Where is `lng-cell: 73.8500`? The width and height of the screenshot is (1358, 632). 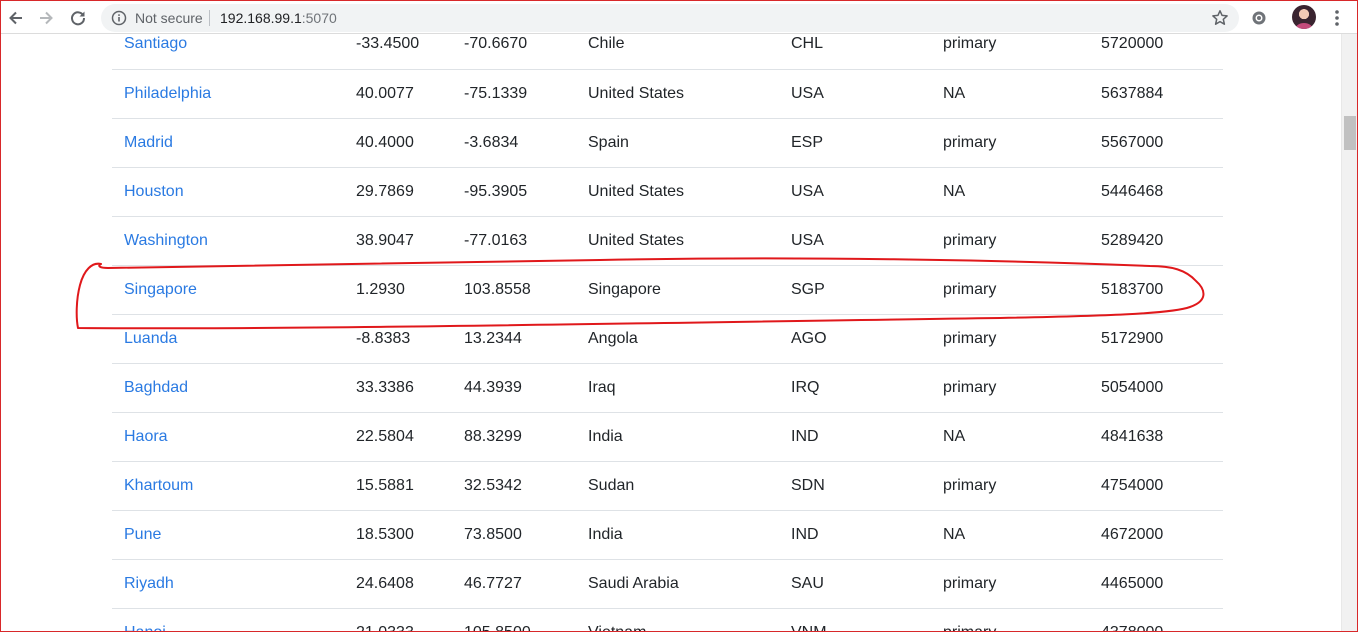 lng-cell: 73.8500 is located at coordinates (514, 534).